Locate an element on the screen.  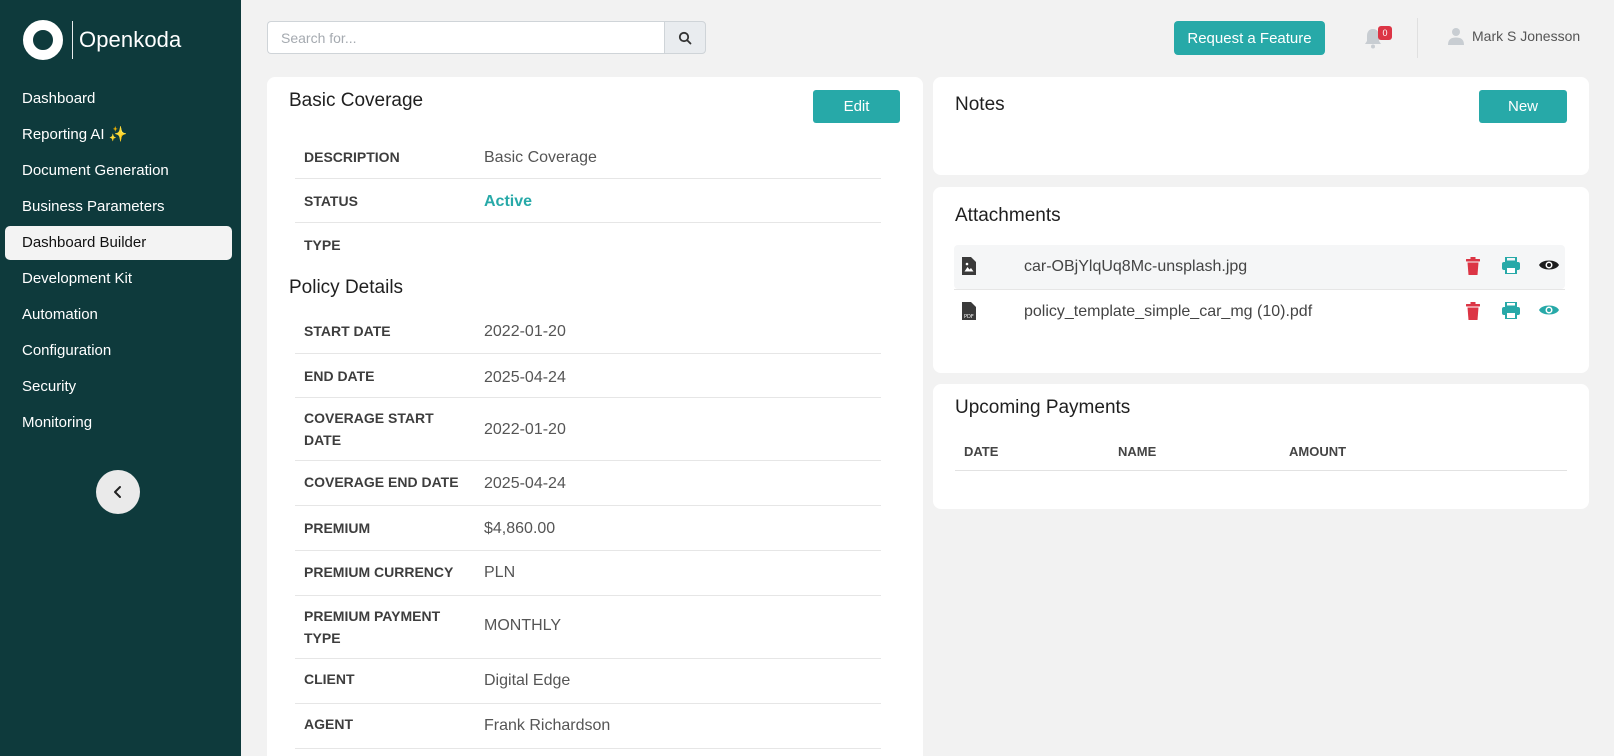
field-row: PREMIUM CURRENCY PLN is located at coordinates (588, 573).